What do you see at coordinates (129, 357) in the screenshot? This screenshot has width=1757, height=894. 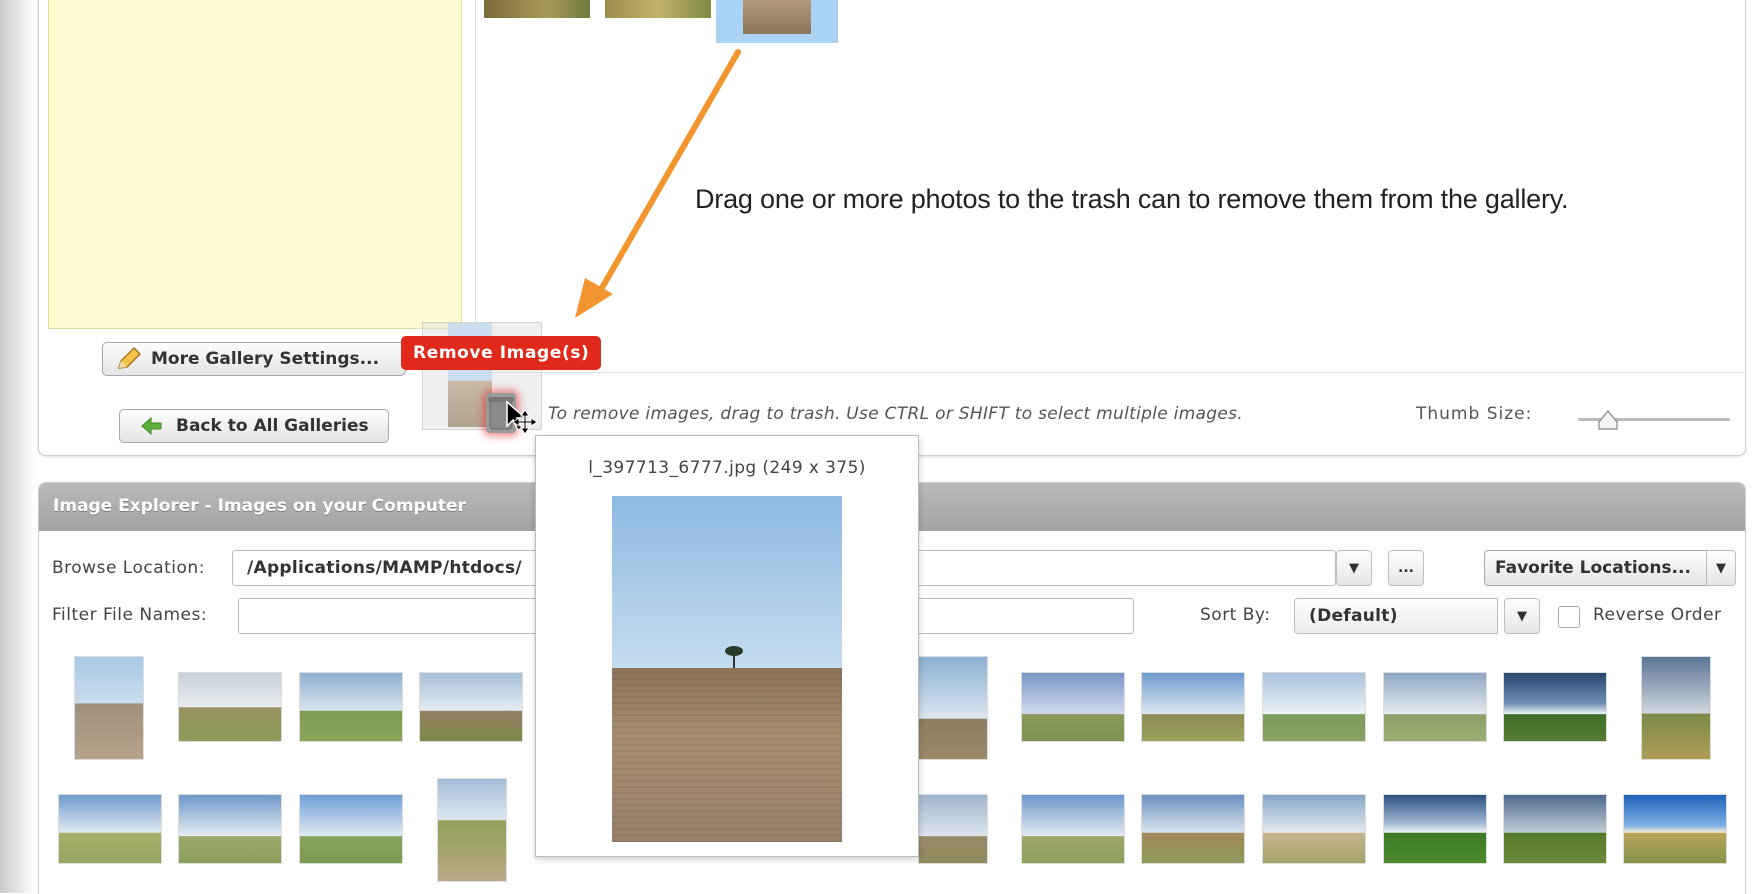 I see `pencil-icon` at bounding box center [129, 357].